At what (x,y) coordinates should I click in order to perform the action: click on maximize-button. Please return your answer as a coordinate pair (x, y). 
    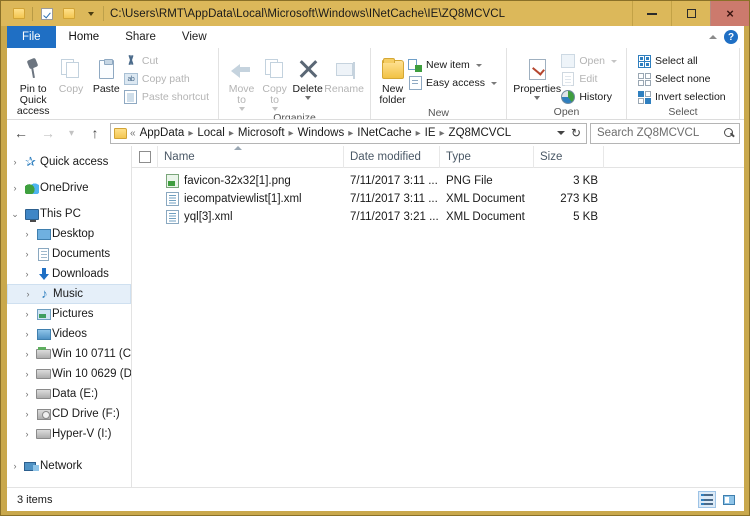
    Looking at the image, I should click on (690, 13).